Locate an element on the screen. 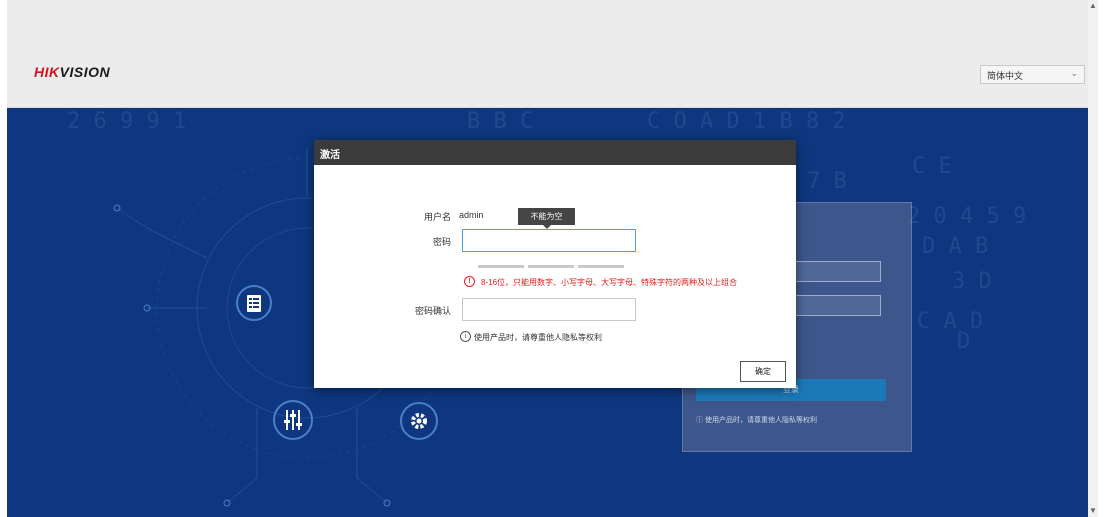 This screenshot has width=1108, height=517. list-icon is located at coordinates (254, 303).